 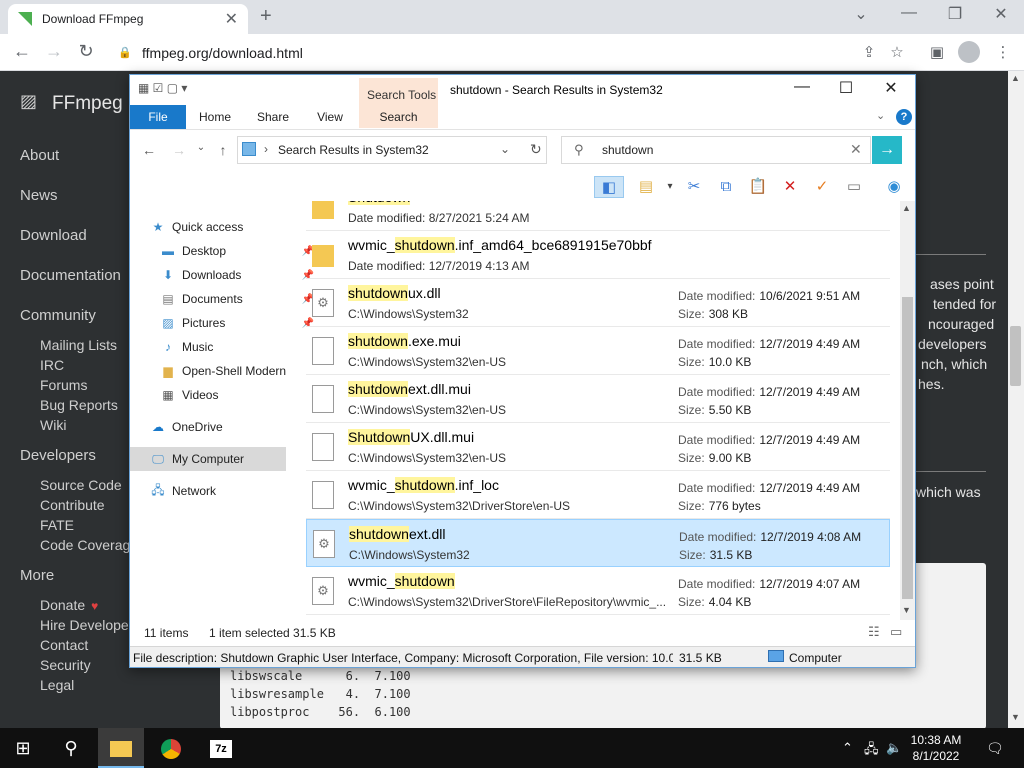 What do you see at coordinates (847, 748) in the screenshot?
I see `chevron-up-icon: ⌃` at bounding box center [847, 748].